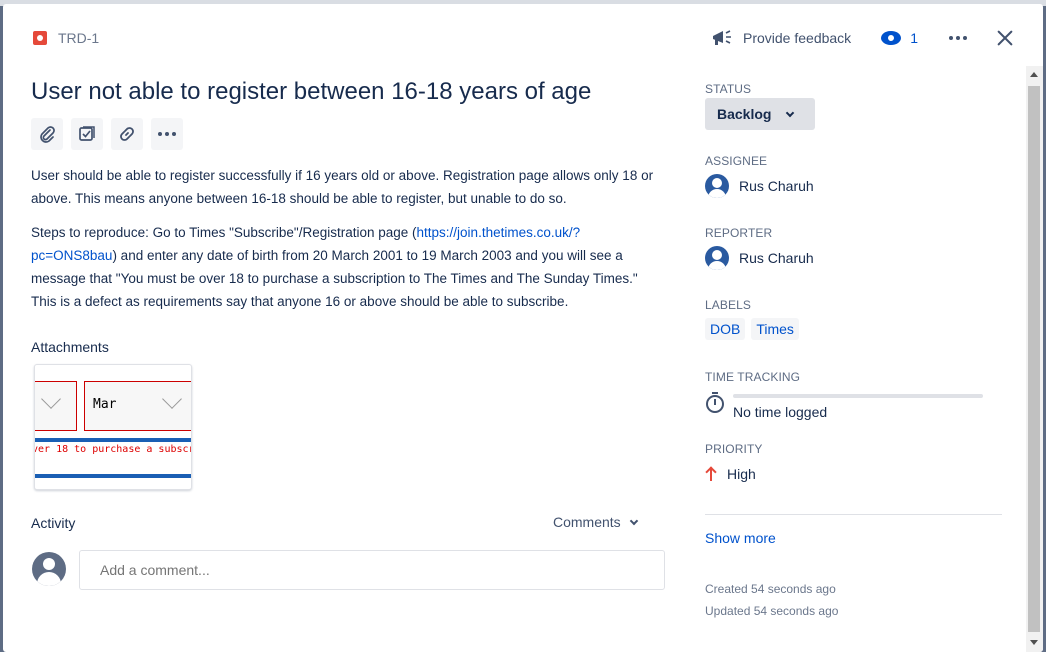 This screenshot has width=1046, height=652. Describe the element at coordinates (853, 514) in the screenshot. I see `sidebar-divider` at that location.